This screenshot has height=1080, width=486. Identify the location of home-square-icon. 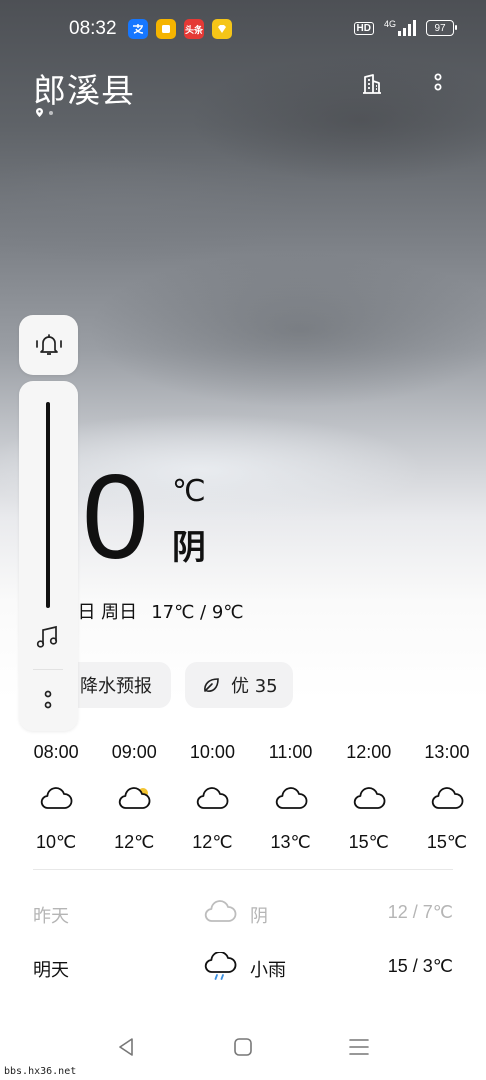
(243, 1047).